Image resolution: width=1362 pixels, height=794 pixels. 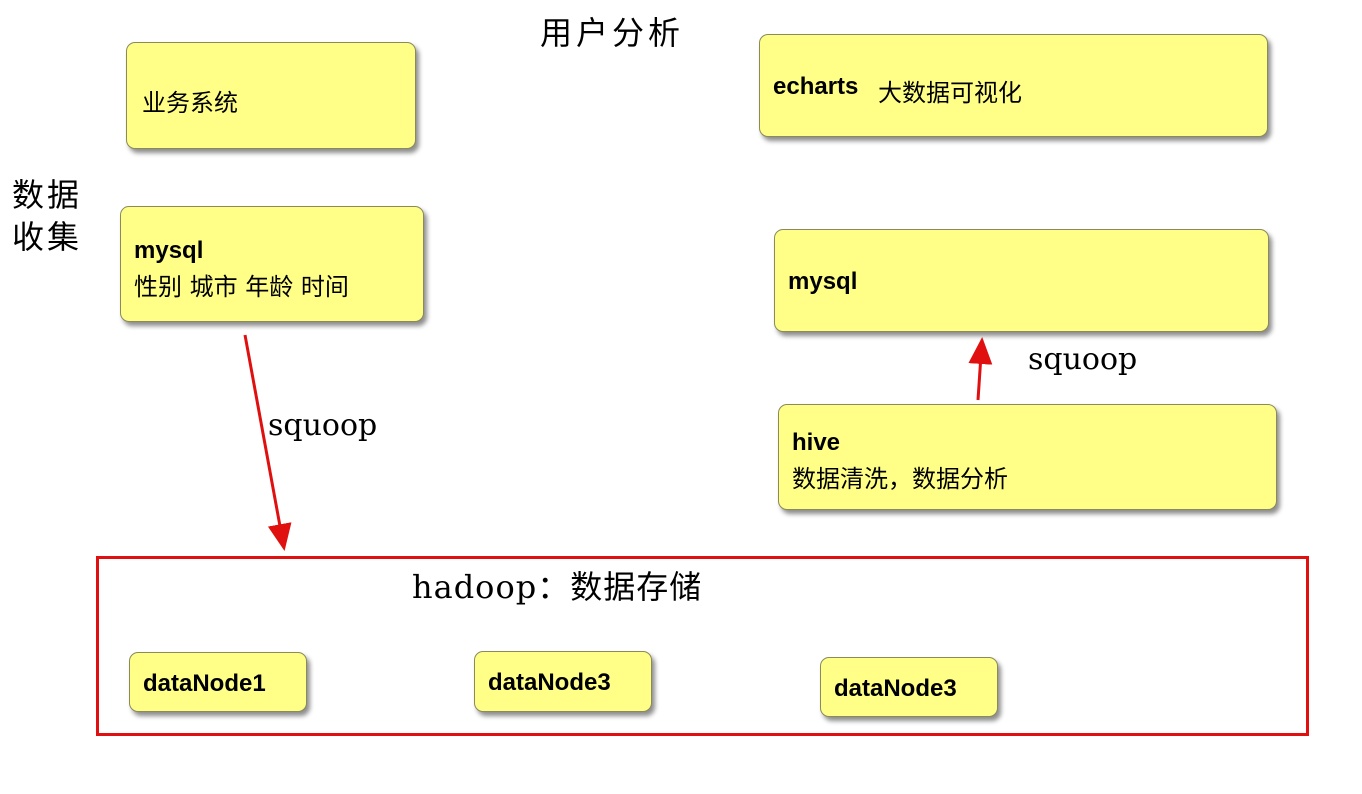 What do you see at coordinates (272, 264) in the screenshot?
I see `mysql-source-box: mysql 性别 城市 年龄 时间` at bounding box center [272, 264].